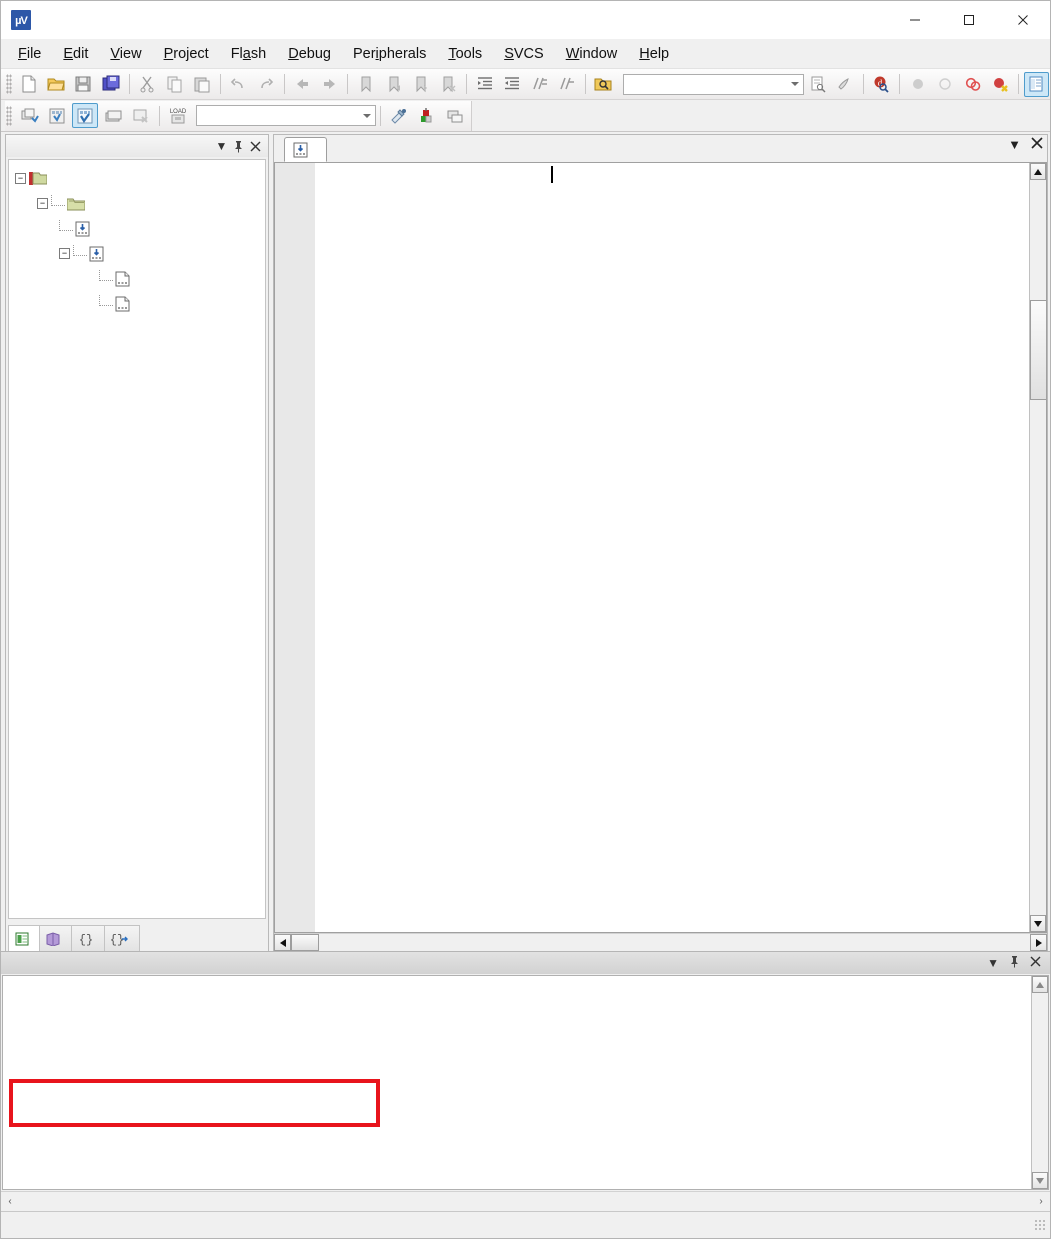  Describe the element at coordinates (137, 203) in the screenshot. I see `tree-node-source-group-1: −` at that location.